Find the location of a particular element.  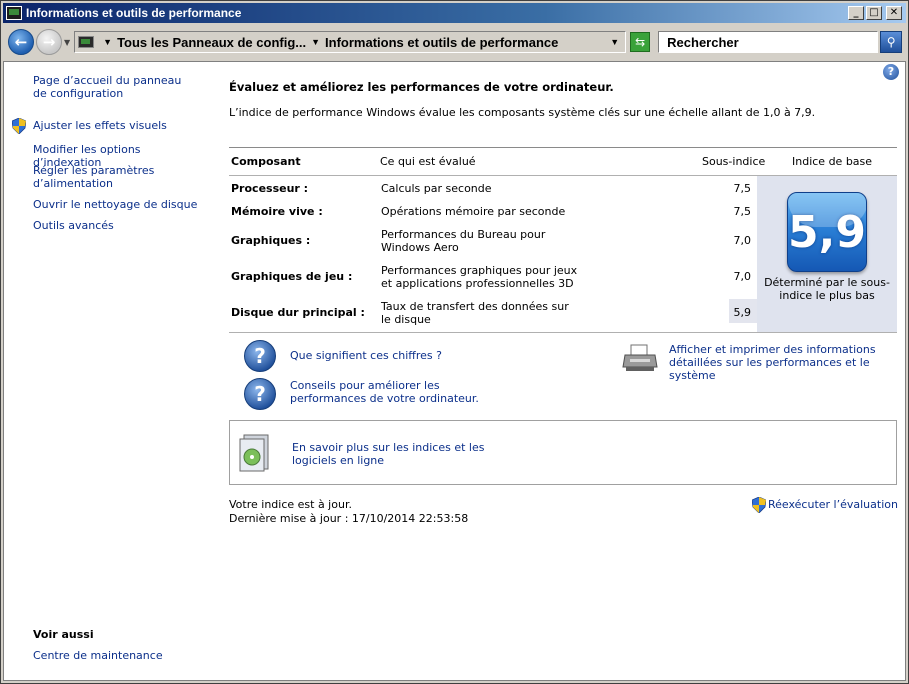

sidebar-item-label: Ajuster les effets visuels is located at coordinates (100, 125).